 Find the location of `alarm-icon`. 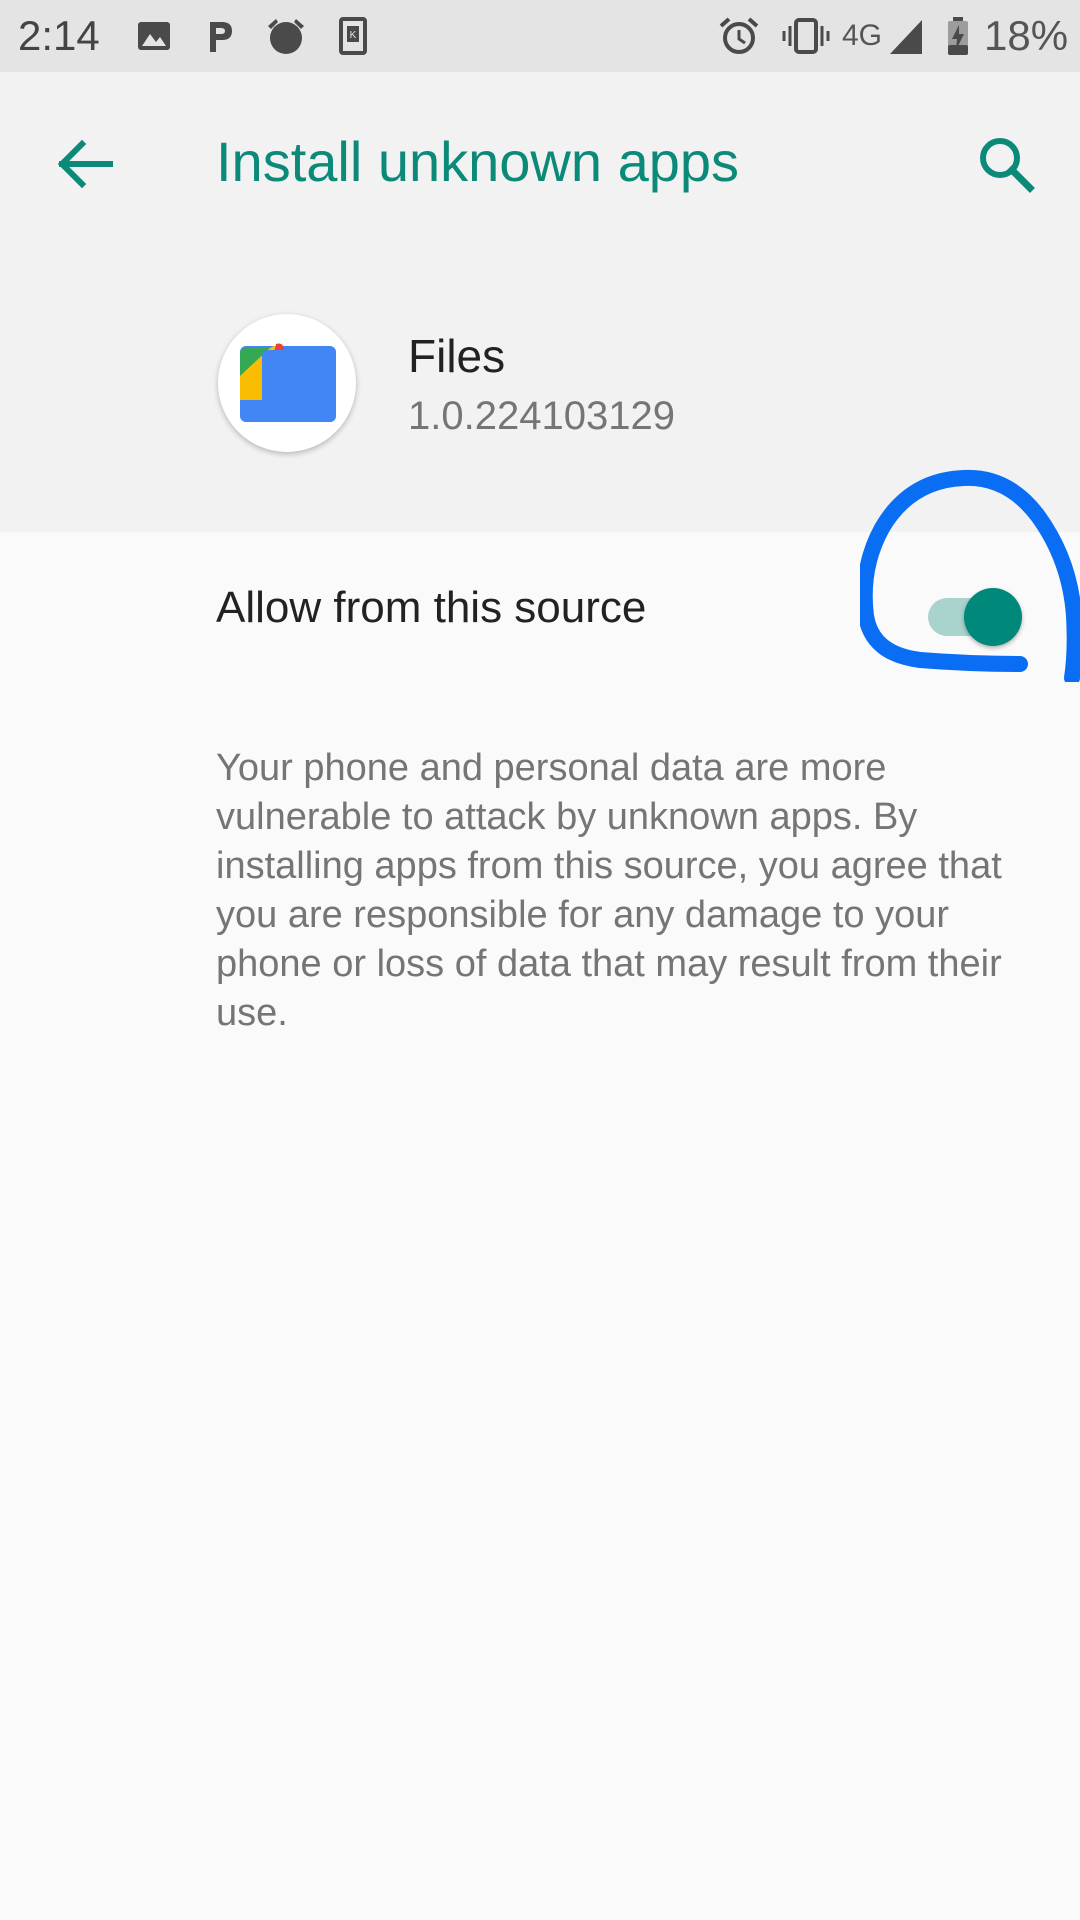

alarm-icon is located at coordinates (739, 35).